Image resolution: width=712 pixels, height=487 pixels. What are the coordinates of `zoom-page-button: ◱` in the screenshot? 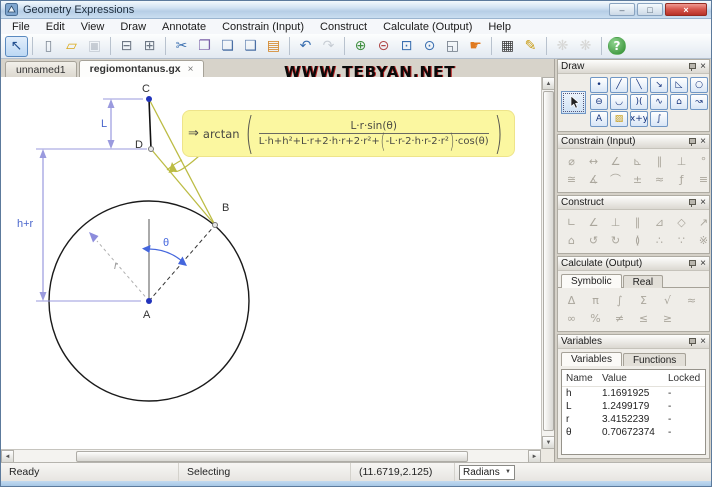 It's located at (452, 46).